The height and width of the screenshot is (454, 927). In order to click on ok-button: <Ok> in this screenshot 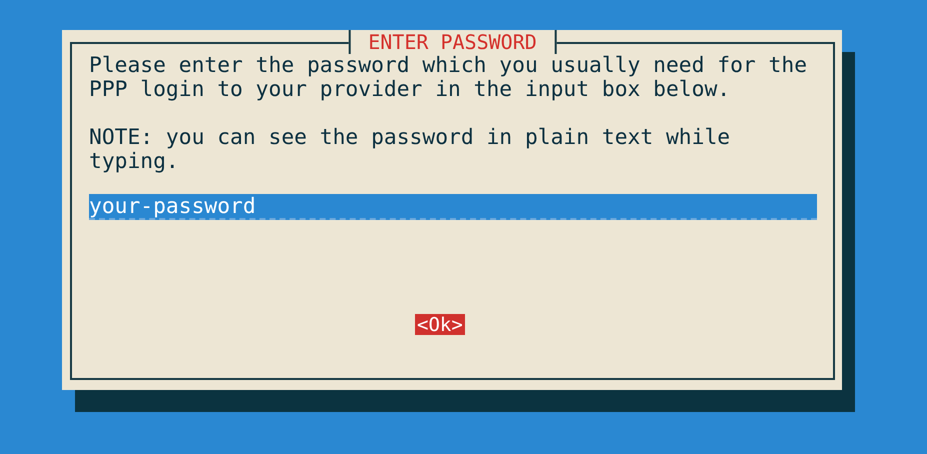, I will do `click(440, 324)`.